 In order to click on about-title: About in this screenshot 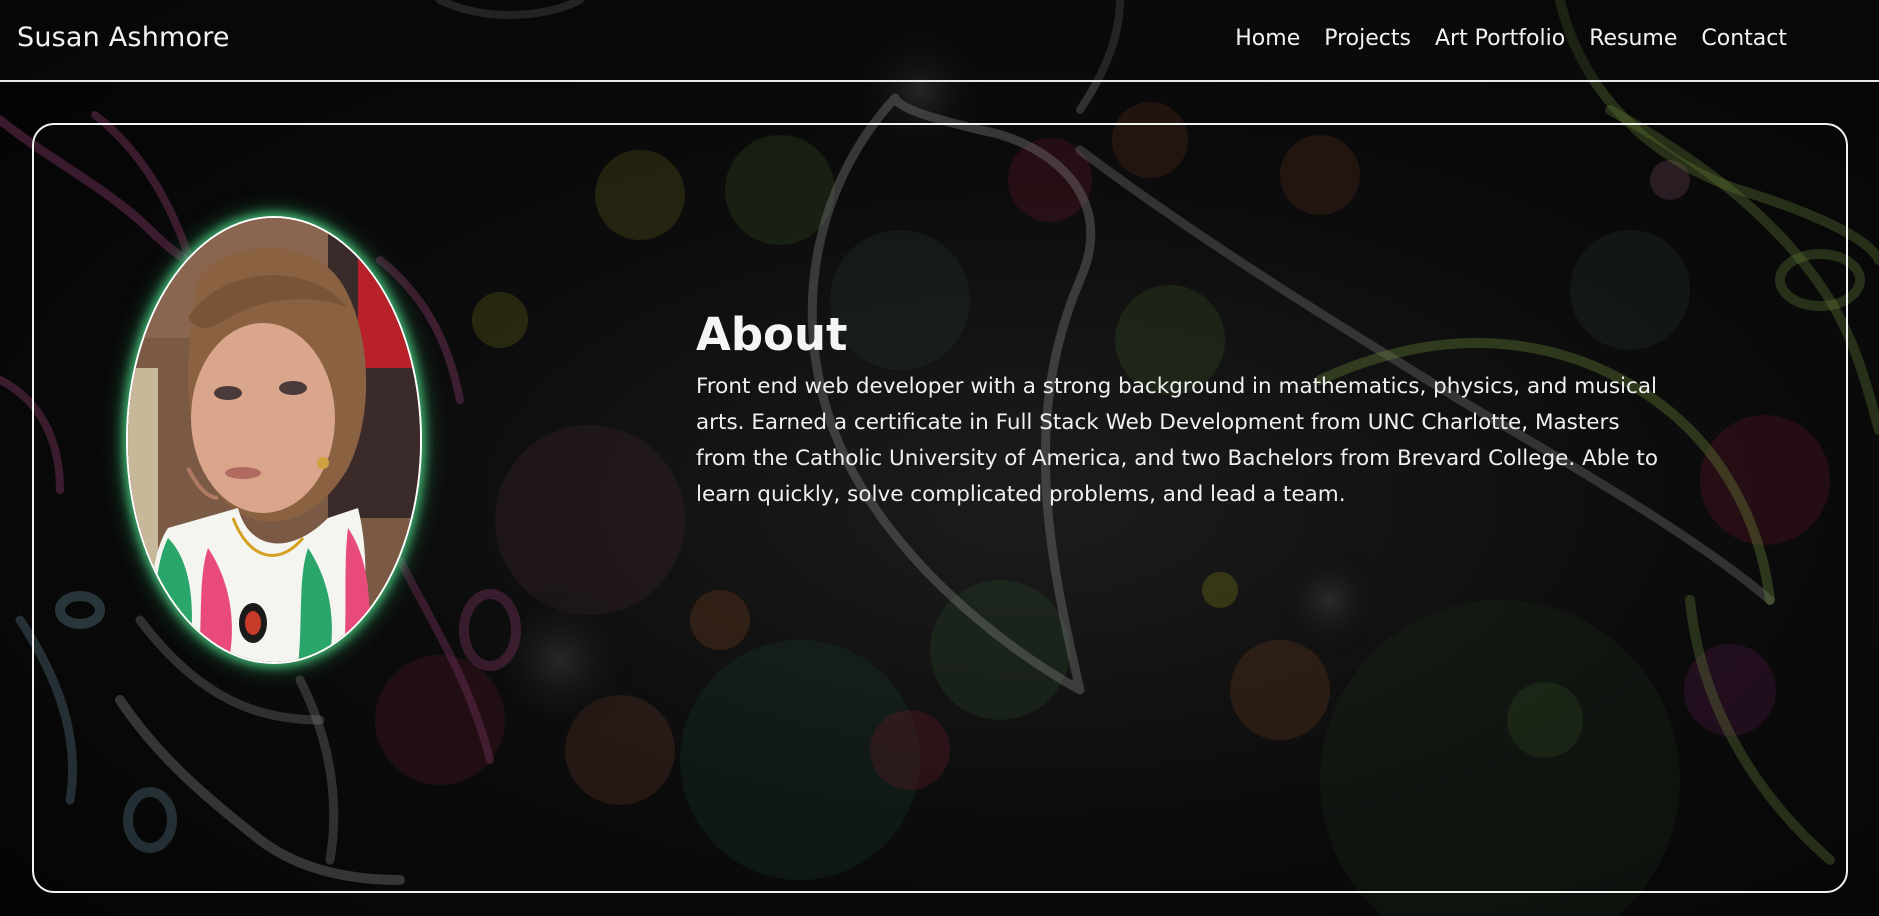, I will do `click(772, 334)`.